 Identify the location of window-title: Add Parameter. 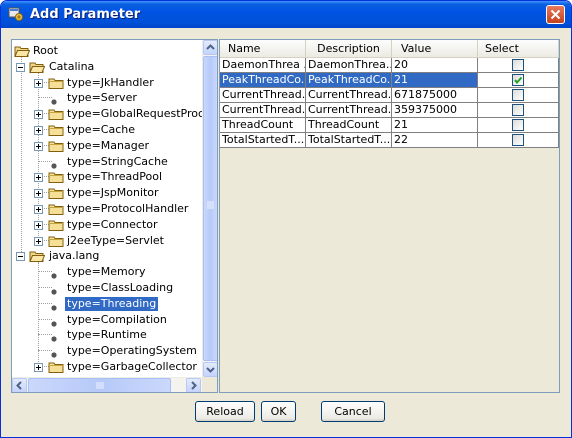
(85, 14).